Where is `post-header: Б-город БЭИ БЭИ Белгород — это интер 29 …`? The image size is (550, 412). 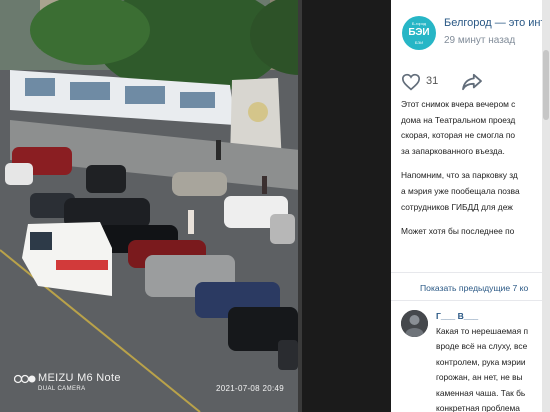
post-header: Б-город БЭИ БЭИ Белгород — это интер 29 … is located at coordinates (470, 31).